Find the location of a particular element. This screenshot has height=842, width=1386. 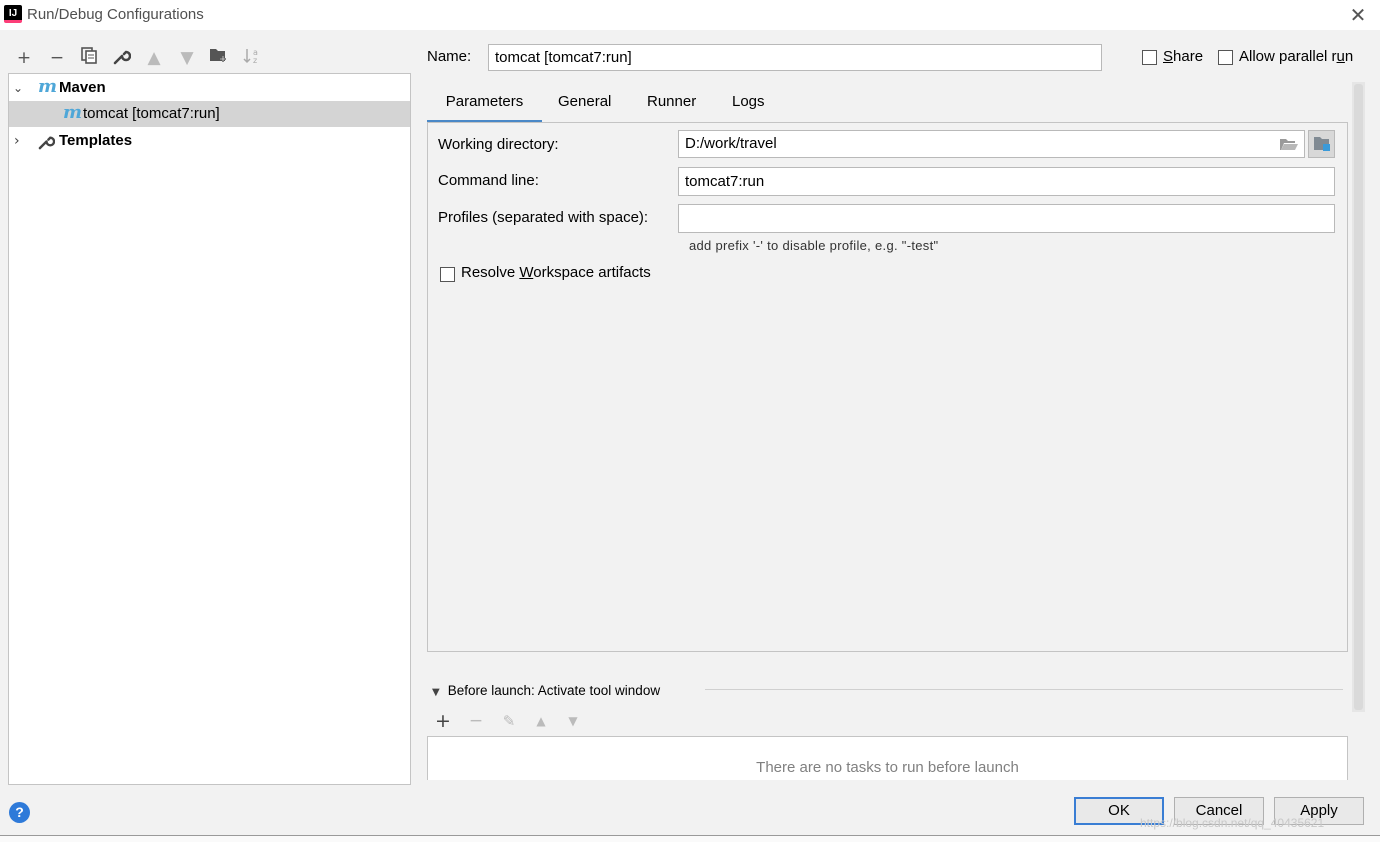

svg-text: z is located at coordinates (255, 60).